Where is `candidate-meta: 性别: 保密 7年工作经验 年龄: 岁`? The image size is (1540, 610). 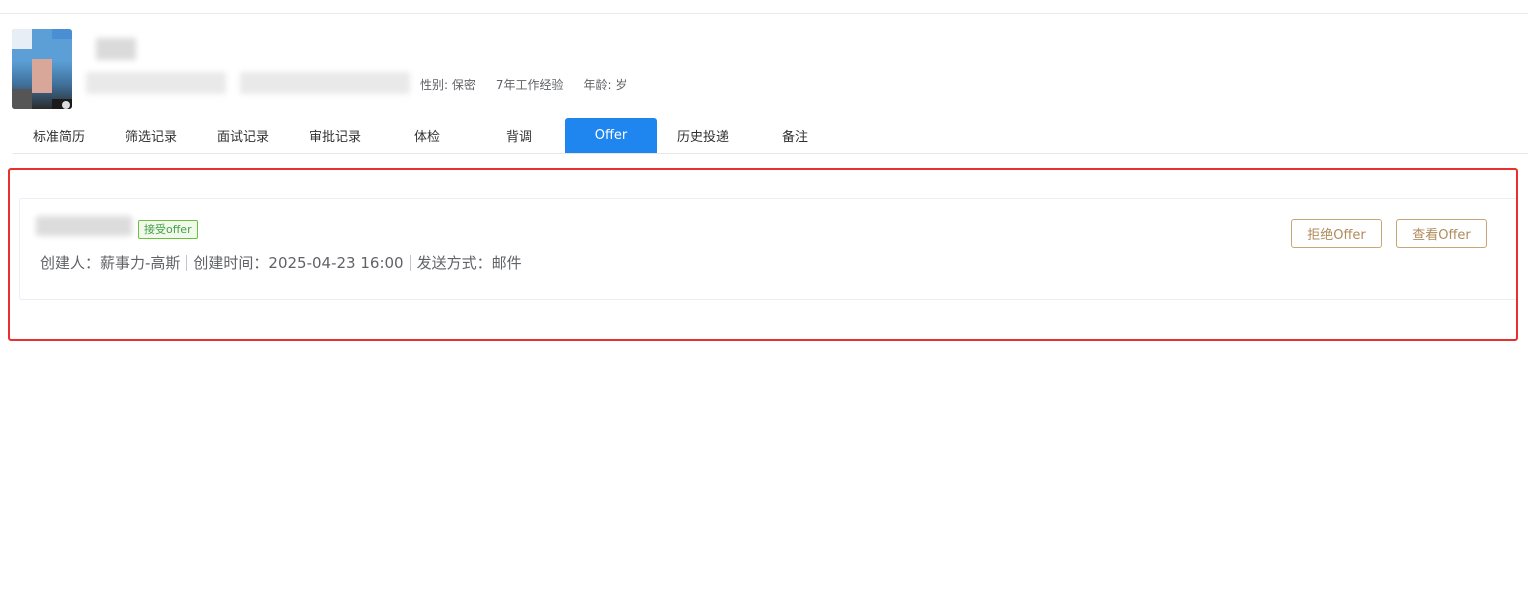
candidate-meta: 性别: 保密 7年工作经验 年龄: 岁 is located at coordinates (523, 84).